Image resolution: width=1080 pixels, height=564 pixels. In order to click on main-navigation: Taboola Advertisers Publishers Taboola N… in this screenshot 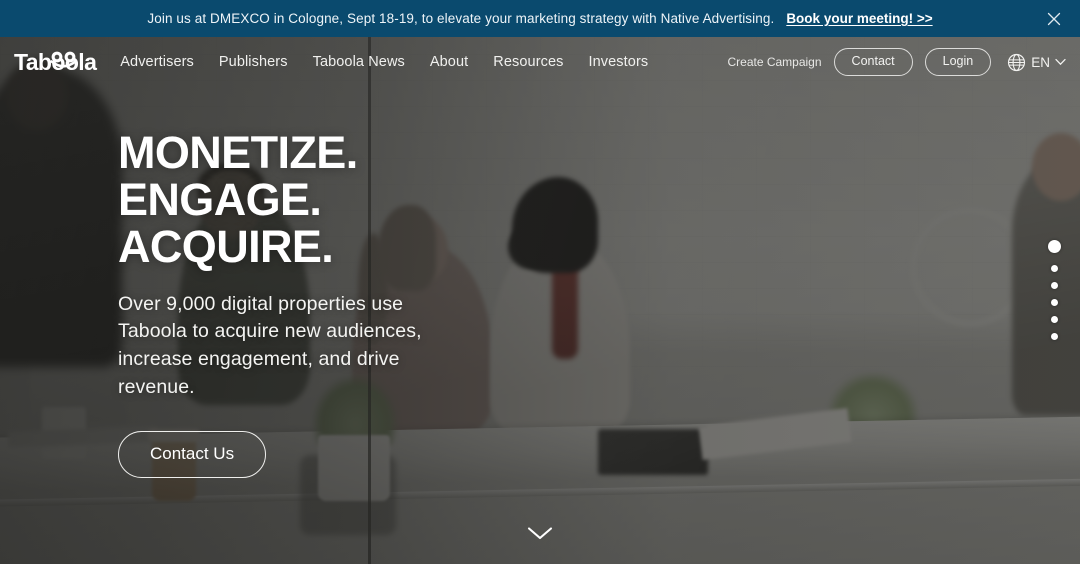, I will do `click(540, 62)`.